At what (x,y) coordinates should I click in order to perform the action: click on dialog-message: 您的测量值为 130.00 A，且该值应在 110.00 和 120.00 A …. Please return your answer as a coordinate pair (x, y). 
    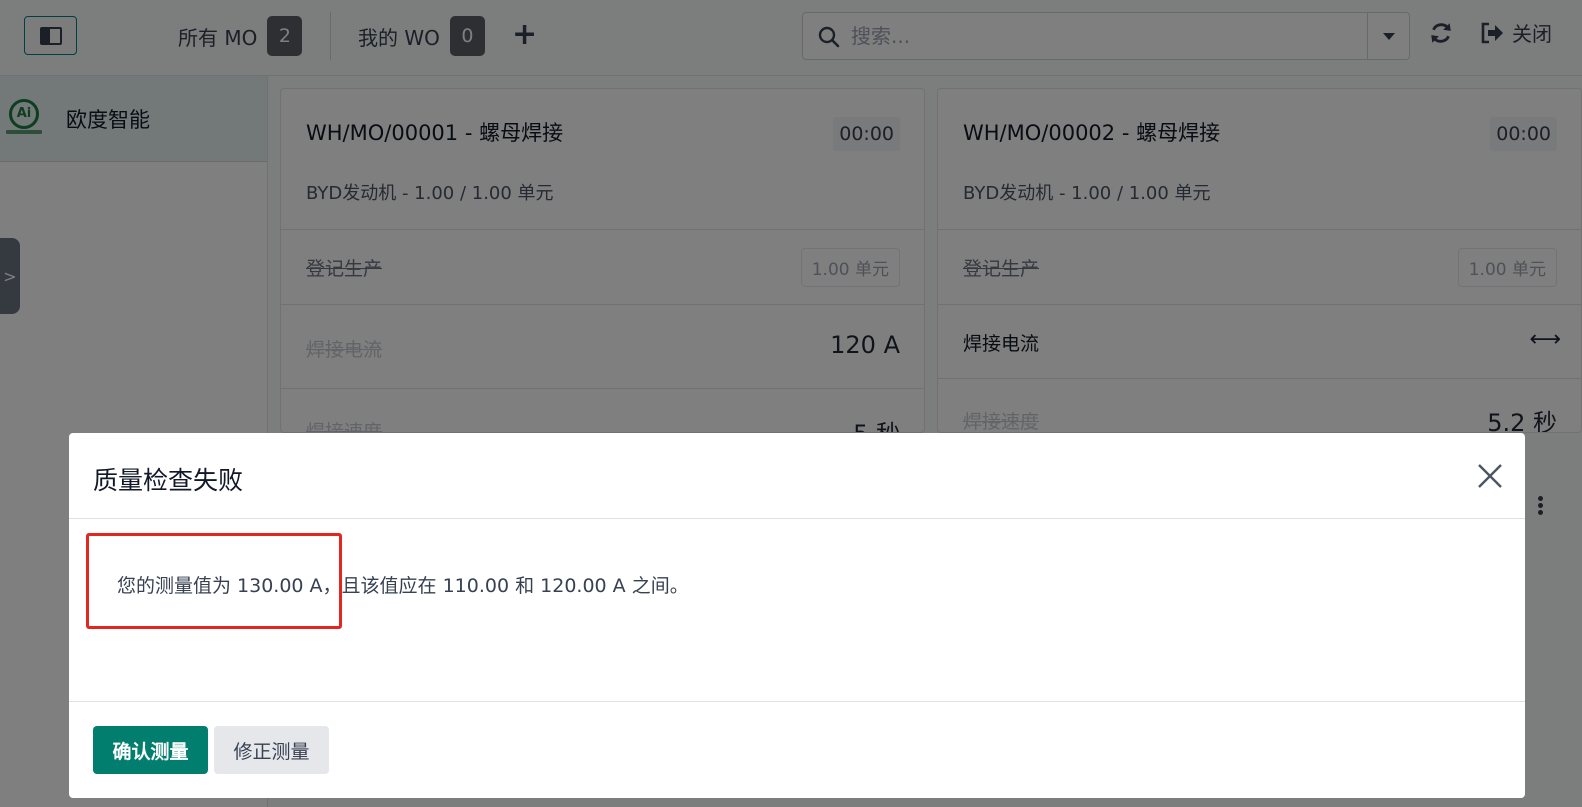
    Looking at the image, I should click on (403, 586).